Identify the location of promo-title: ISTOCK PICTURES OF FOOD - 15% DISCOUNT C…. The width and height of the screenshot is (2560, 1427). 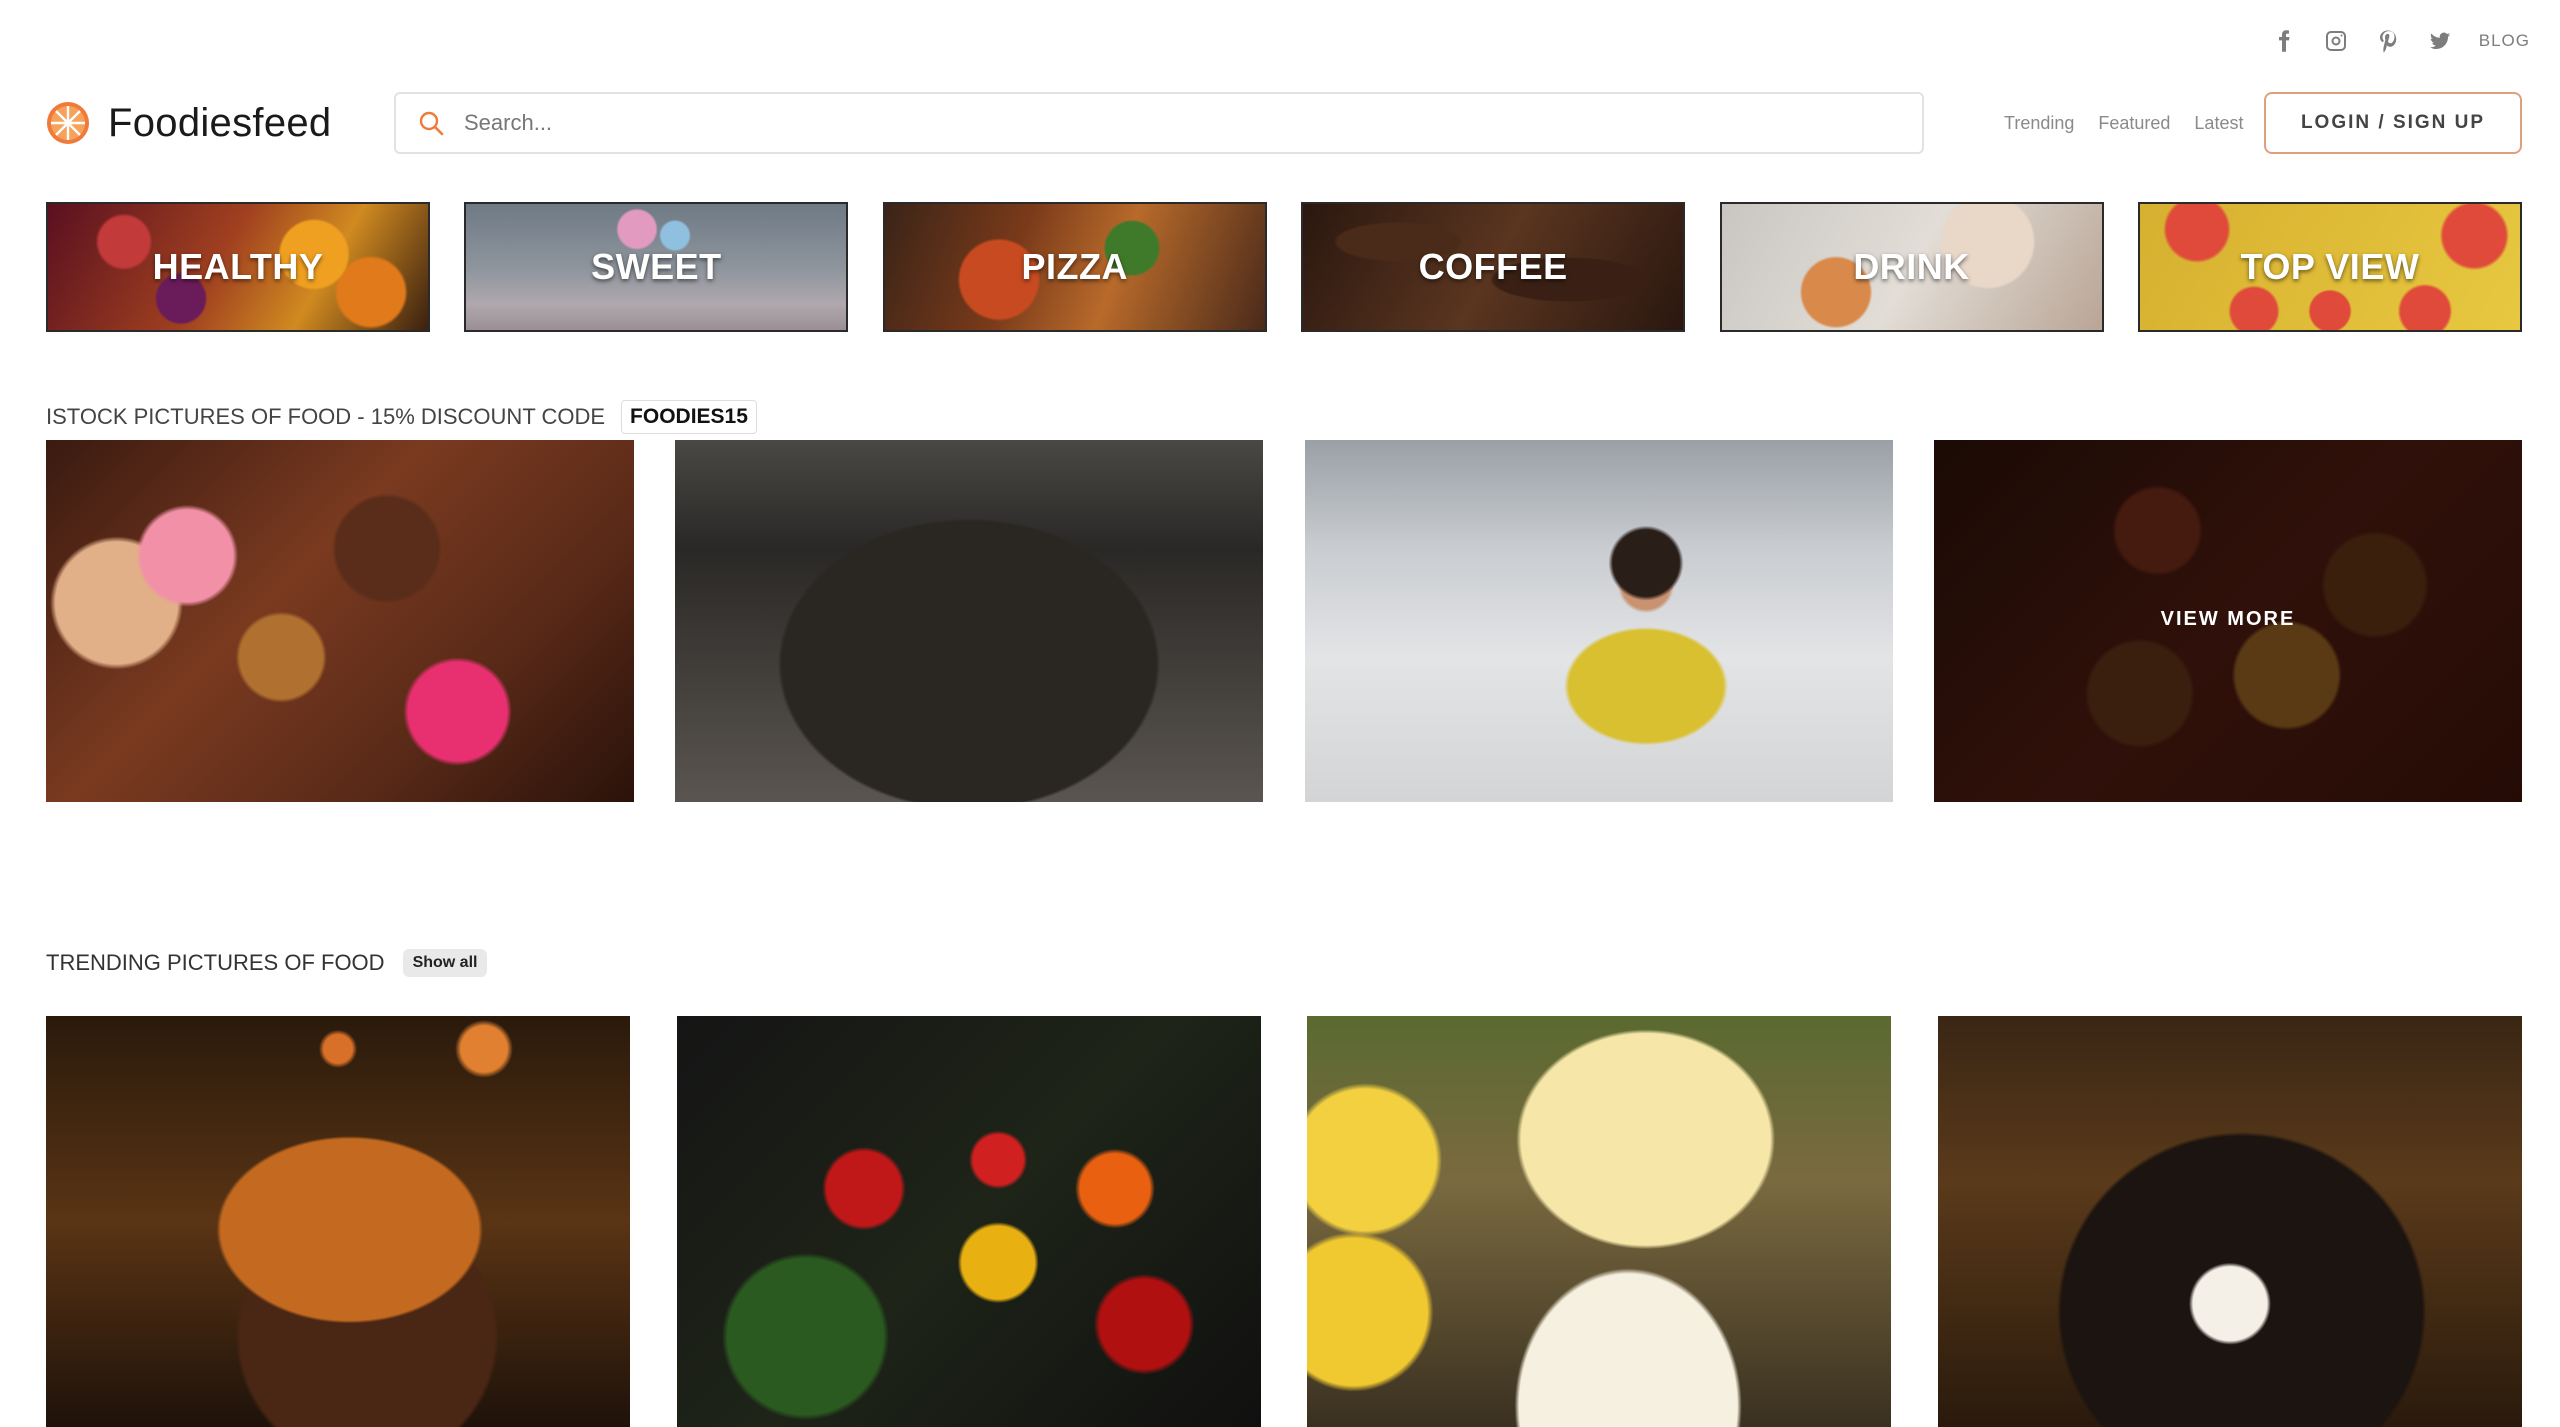
(326, 416).